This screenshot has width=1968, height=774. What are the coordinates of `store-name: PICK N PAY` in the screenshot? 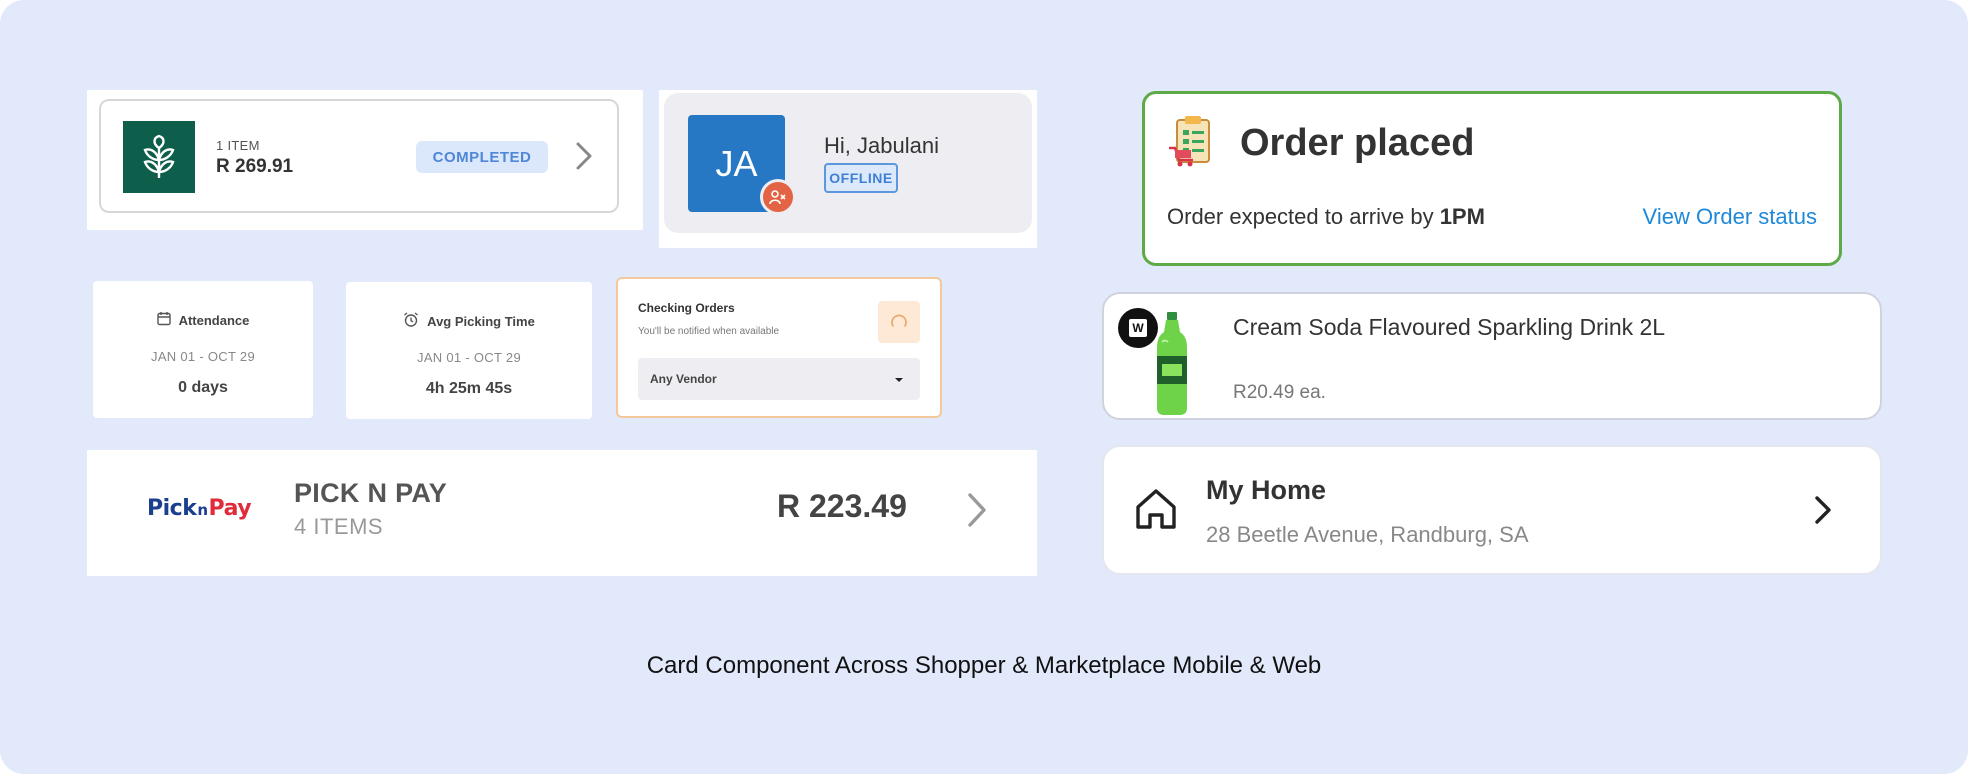 It's located at (371, 493).